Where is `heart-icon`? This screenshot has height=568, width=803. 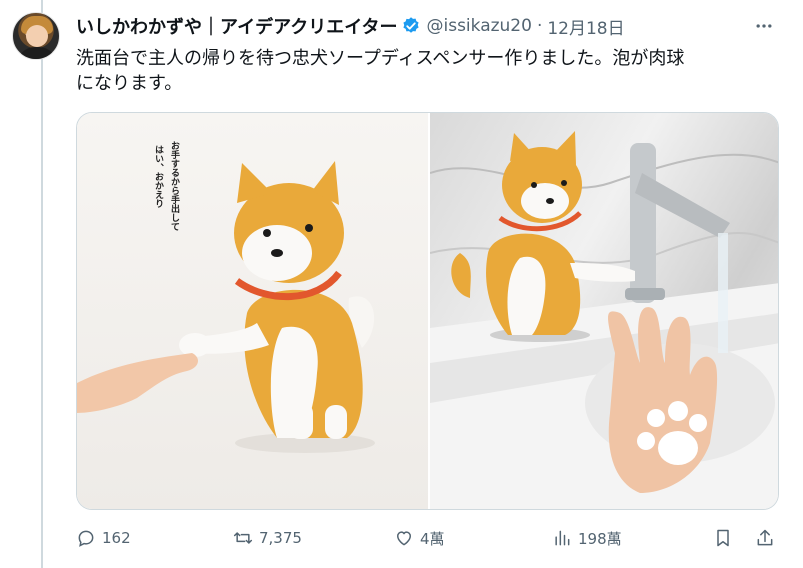
heart-icon is located at coordinates (404, 538).